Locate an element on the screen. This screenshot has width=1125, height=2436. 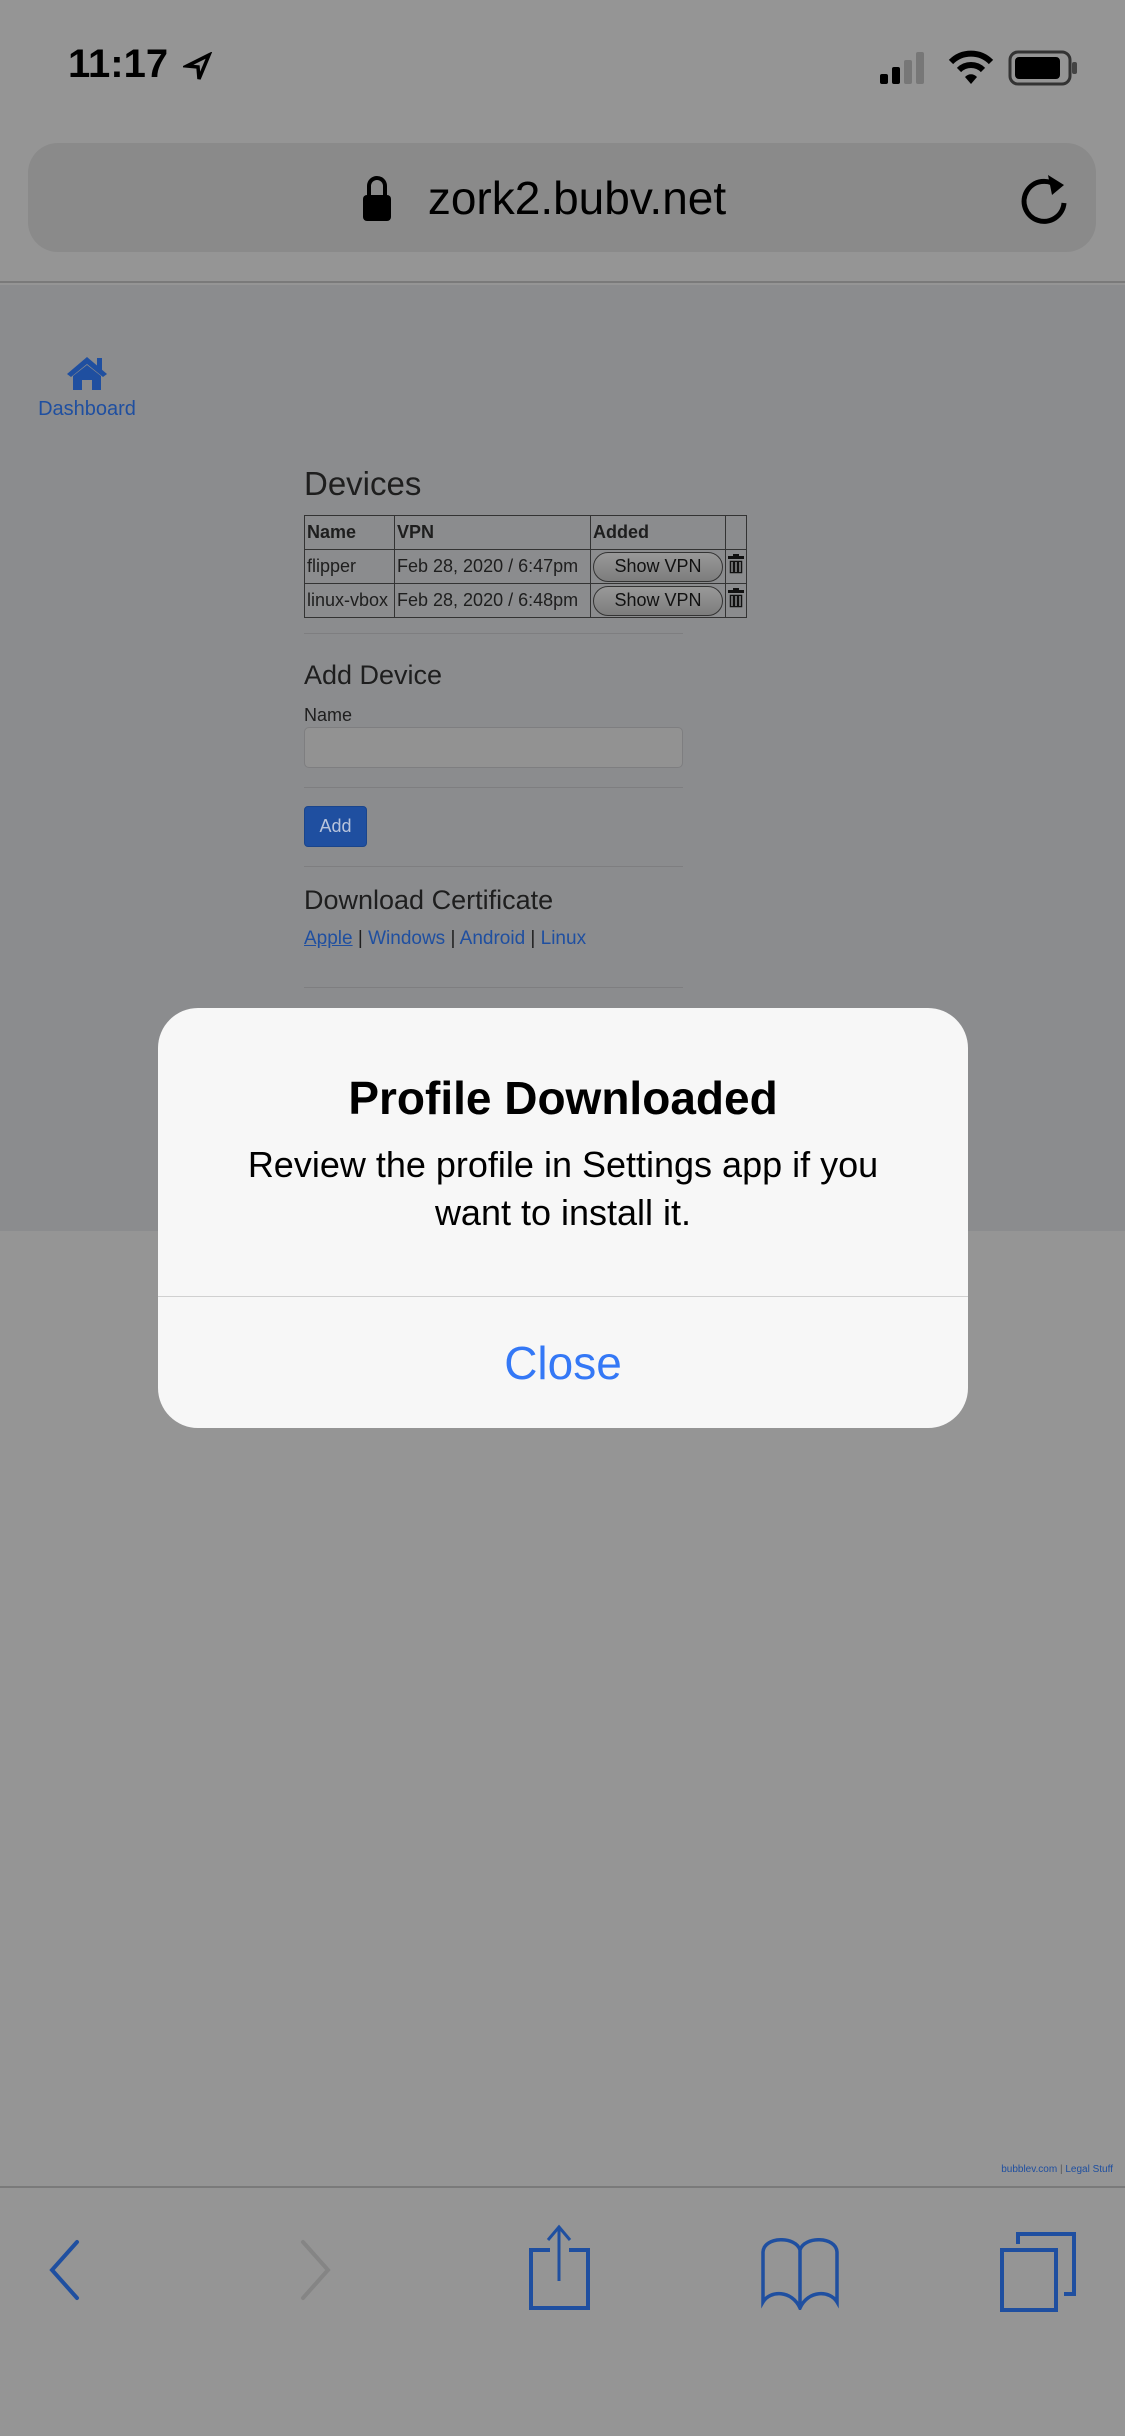
legal-link: Legal Stuff is located at coordinates (1089, 2169).